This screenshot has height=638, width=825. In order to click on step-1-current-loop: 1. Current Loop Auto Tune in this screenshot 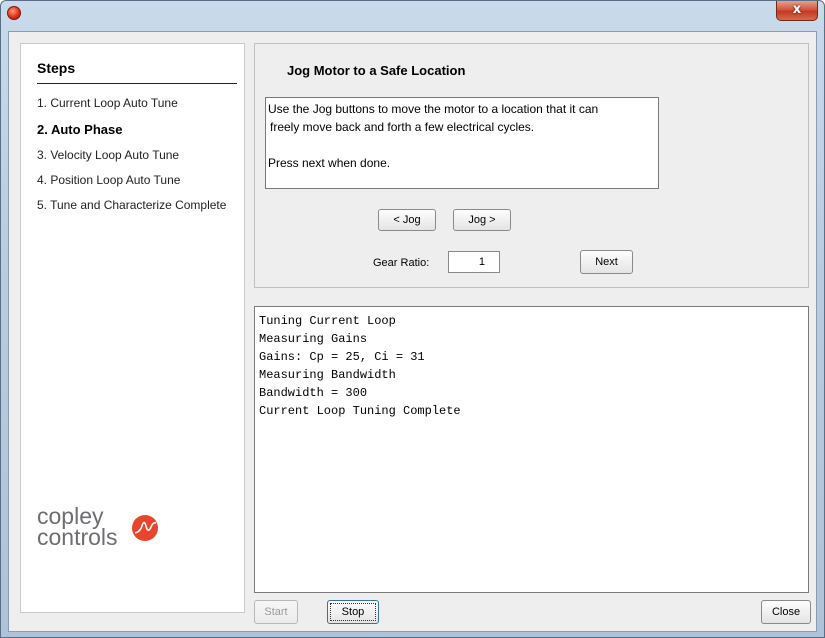, I will do `click(107, 103)`.